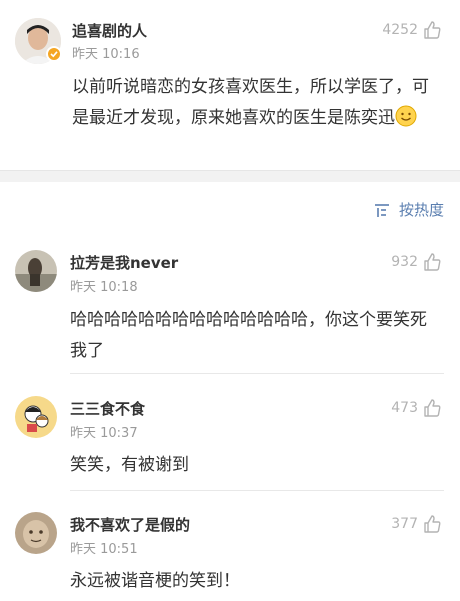 This screenshot has width=460, height=601. Describe the element at coordinates (104, 433) in the screenshot. I see `comment-time: 昨天 10:37` at that location.